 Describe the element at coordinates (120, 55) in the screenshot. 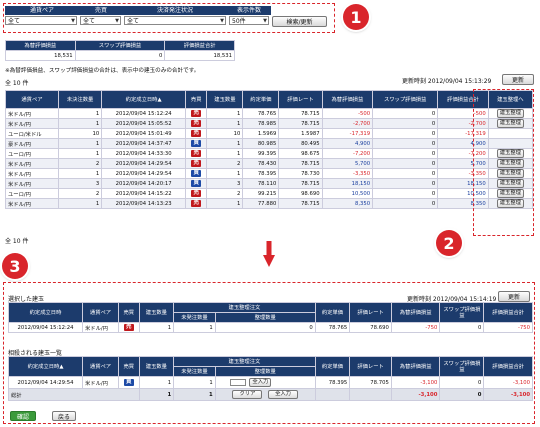

I see `summary-swap: 0` at that location.